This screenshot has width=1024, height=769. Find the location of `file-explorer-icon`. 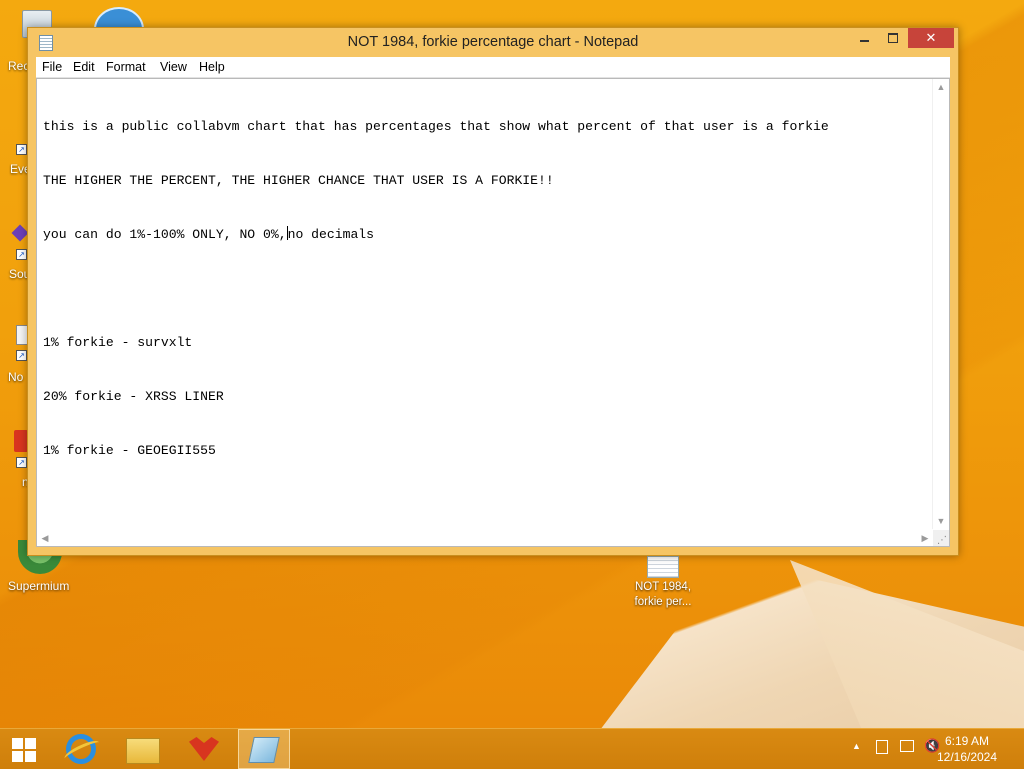

file-explorer-icon is located at coordinates (143, 751).